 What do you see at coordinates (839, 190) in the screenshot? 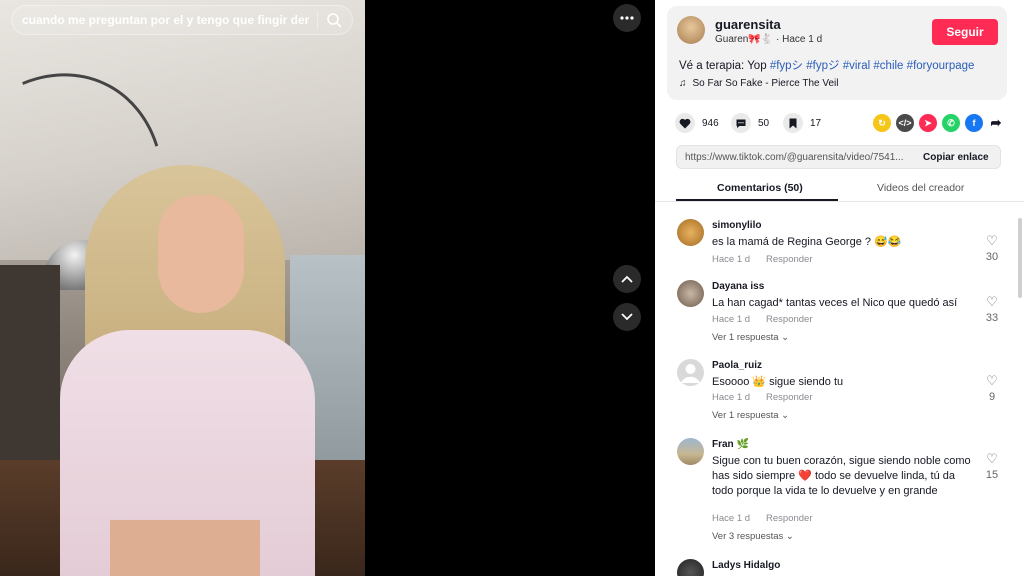
I see `tab-bar: Comentarios (50) Videos del creador` at bounding box center [839, 190].